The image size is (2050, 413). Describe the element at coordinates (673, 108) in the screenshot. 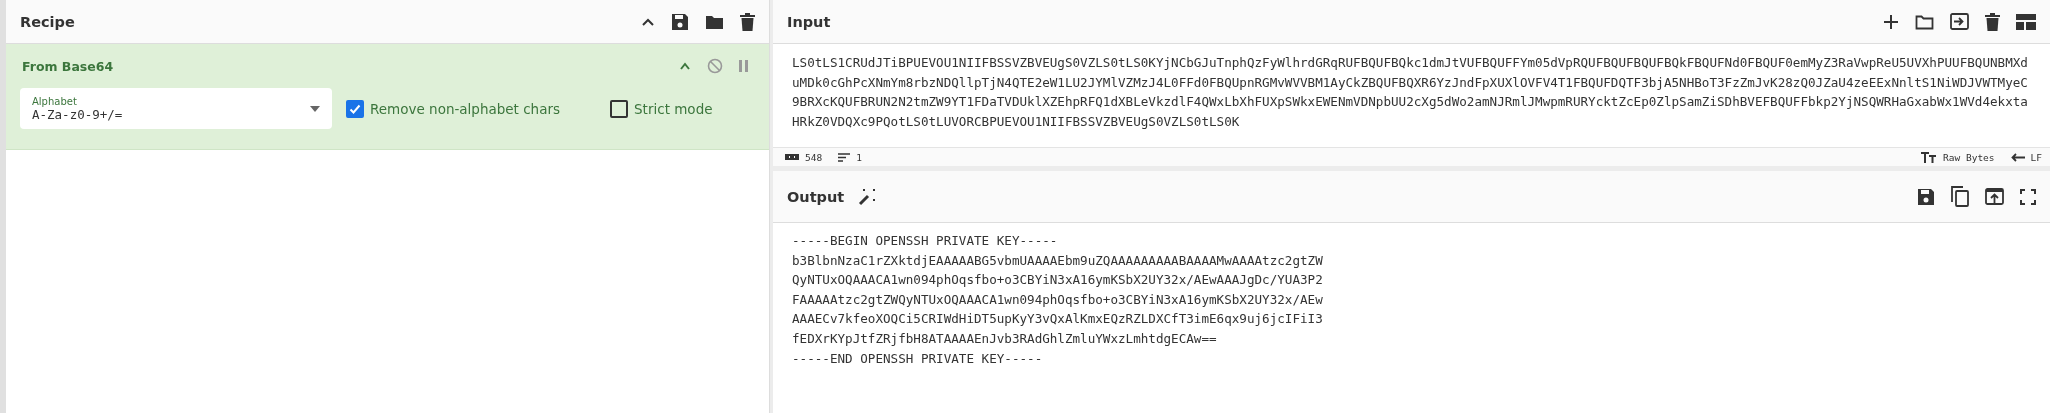

I see `checkbox-label: Strict mode` at that location.